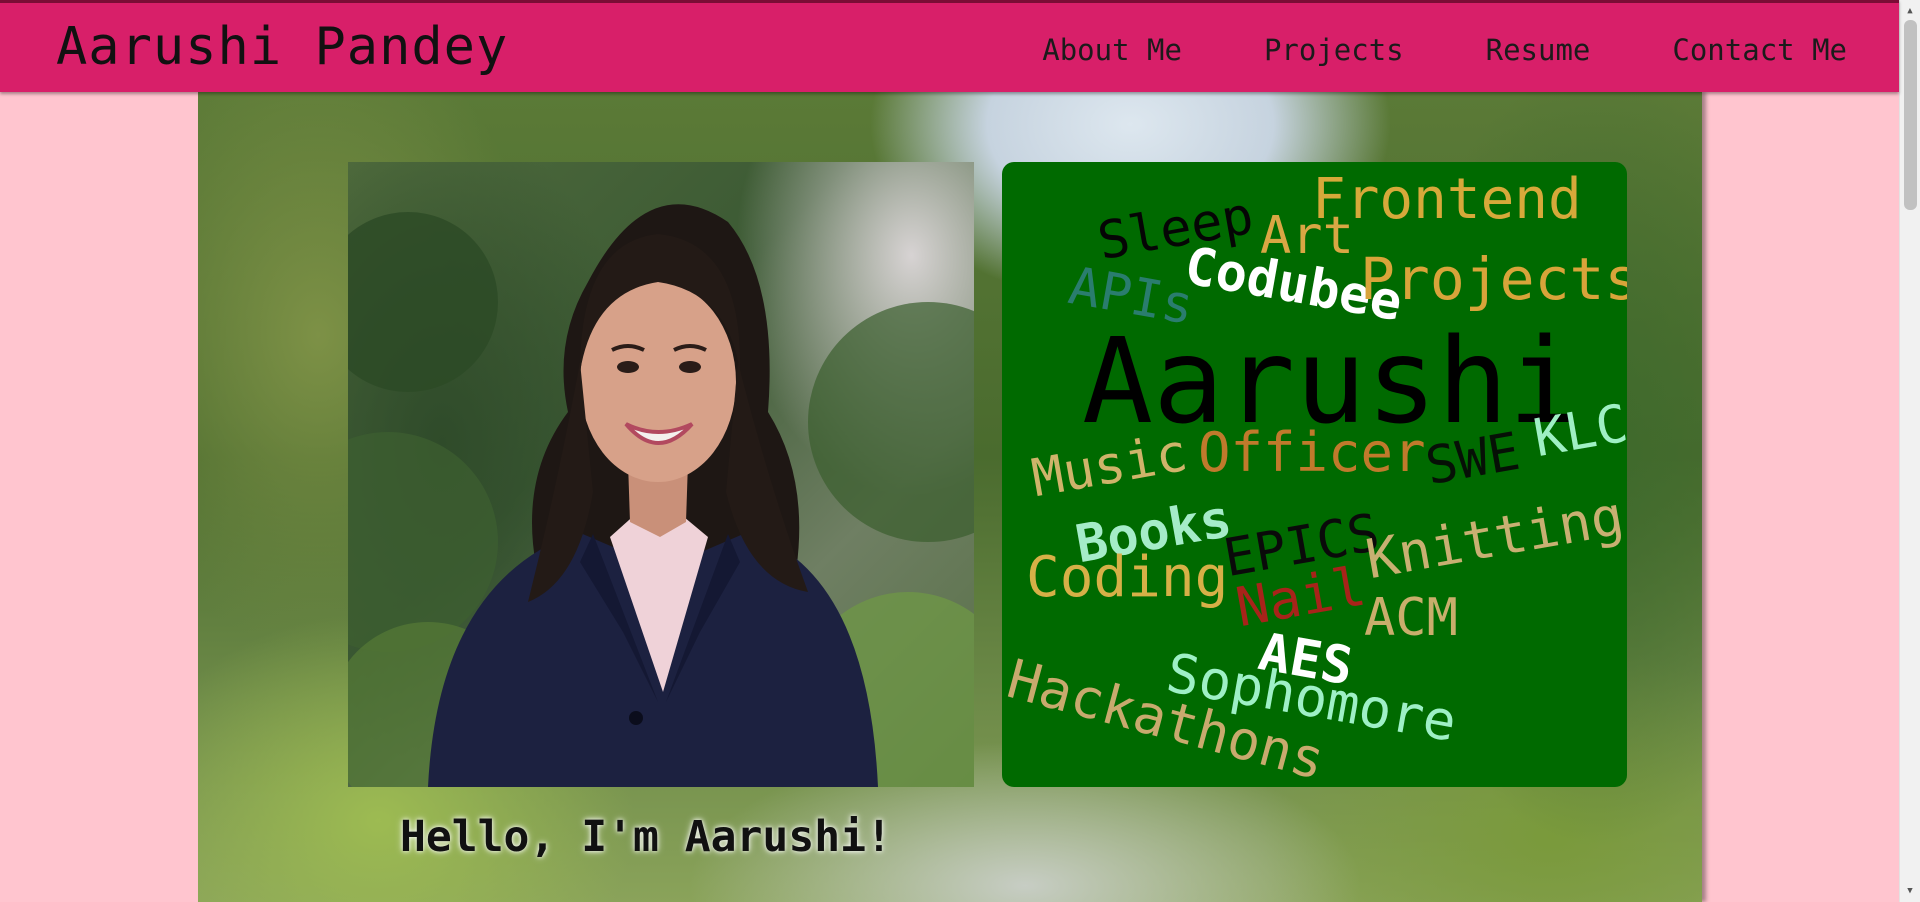 The image size is (1920, 902). Describe the element at coordinates (1493, 279) in the screenshot. I see `word-projects: Projects` at that location.